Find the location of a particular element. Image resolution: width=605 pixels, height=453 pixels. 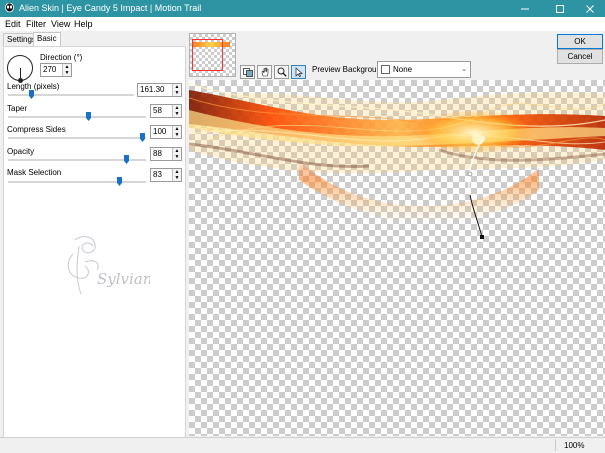

opacity-spinbox: 88 ▲ ▼ is located at coordinates (166, 154).